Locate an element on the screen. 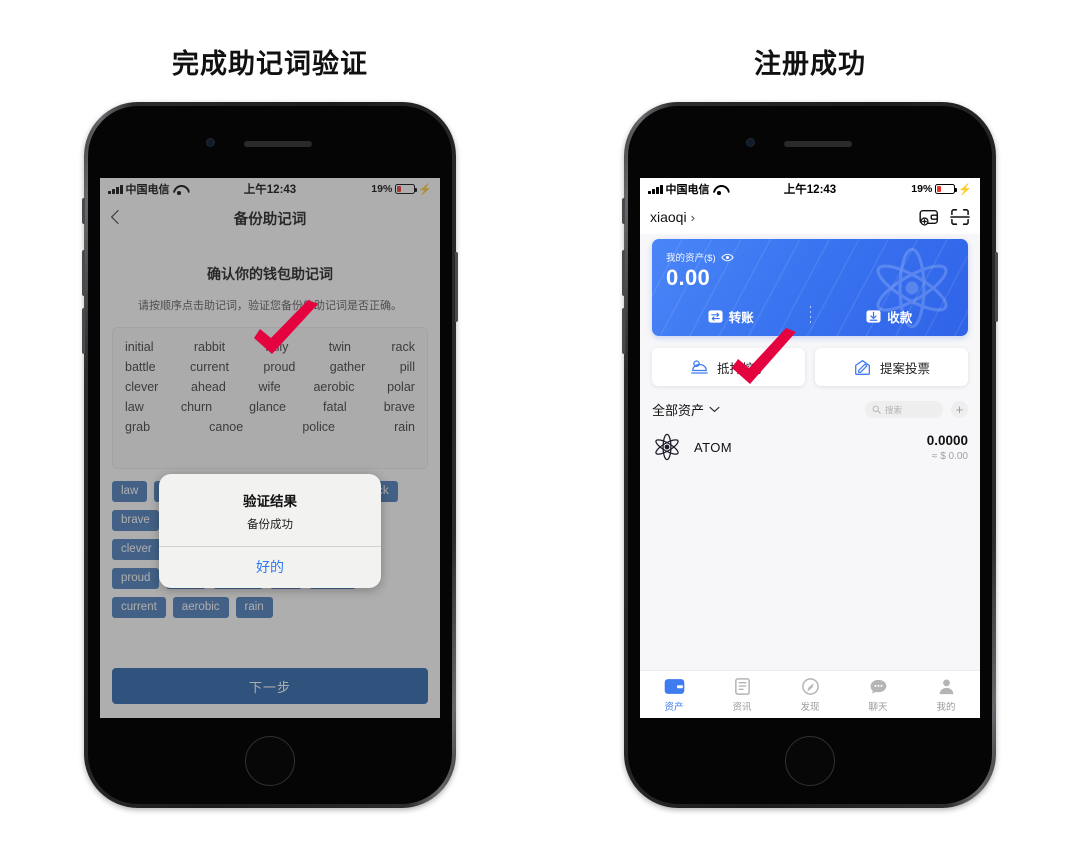 The image size is (1080, 844). search-input: 搜索 is located at coordinates (904, 409).